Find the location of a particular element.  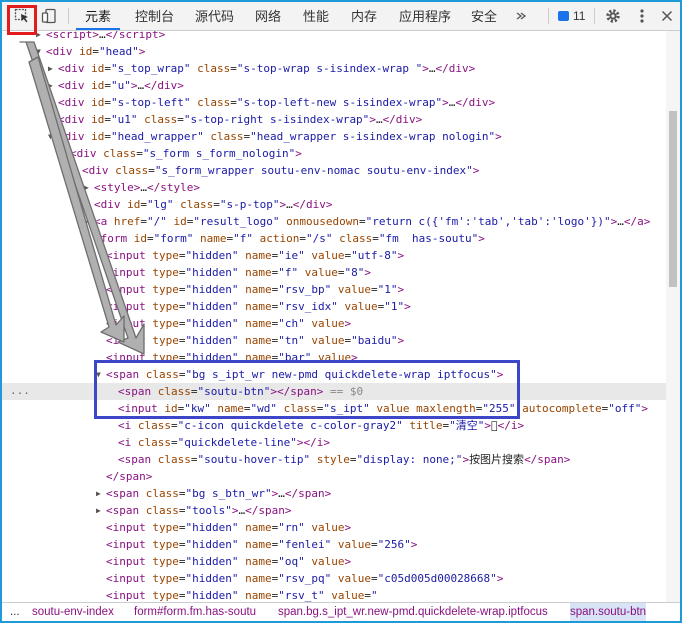

dom-node-line: ▼ <div id="head"> is located at coordinates (334, 51).